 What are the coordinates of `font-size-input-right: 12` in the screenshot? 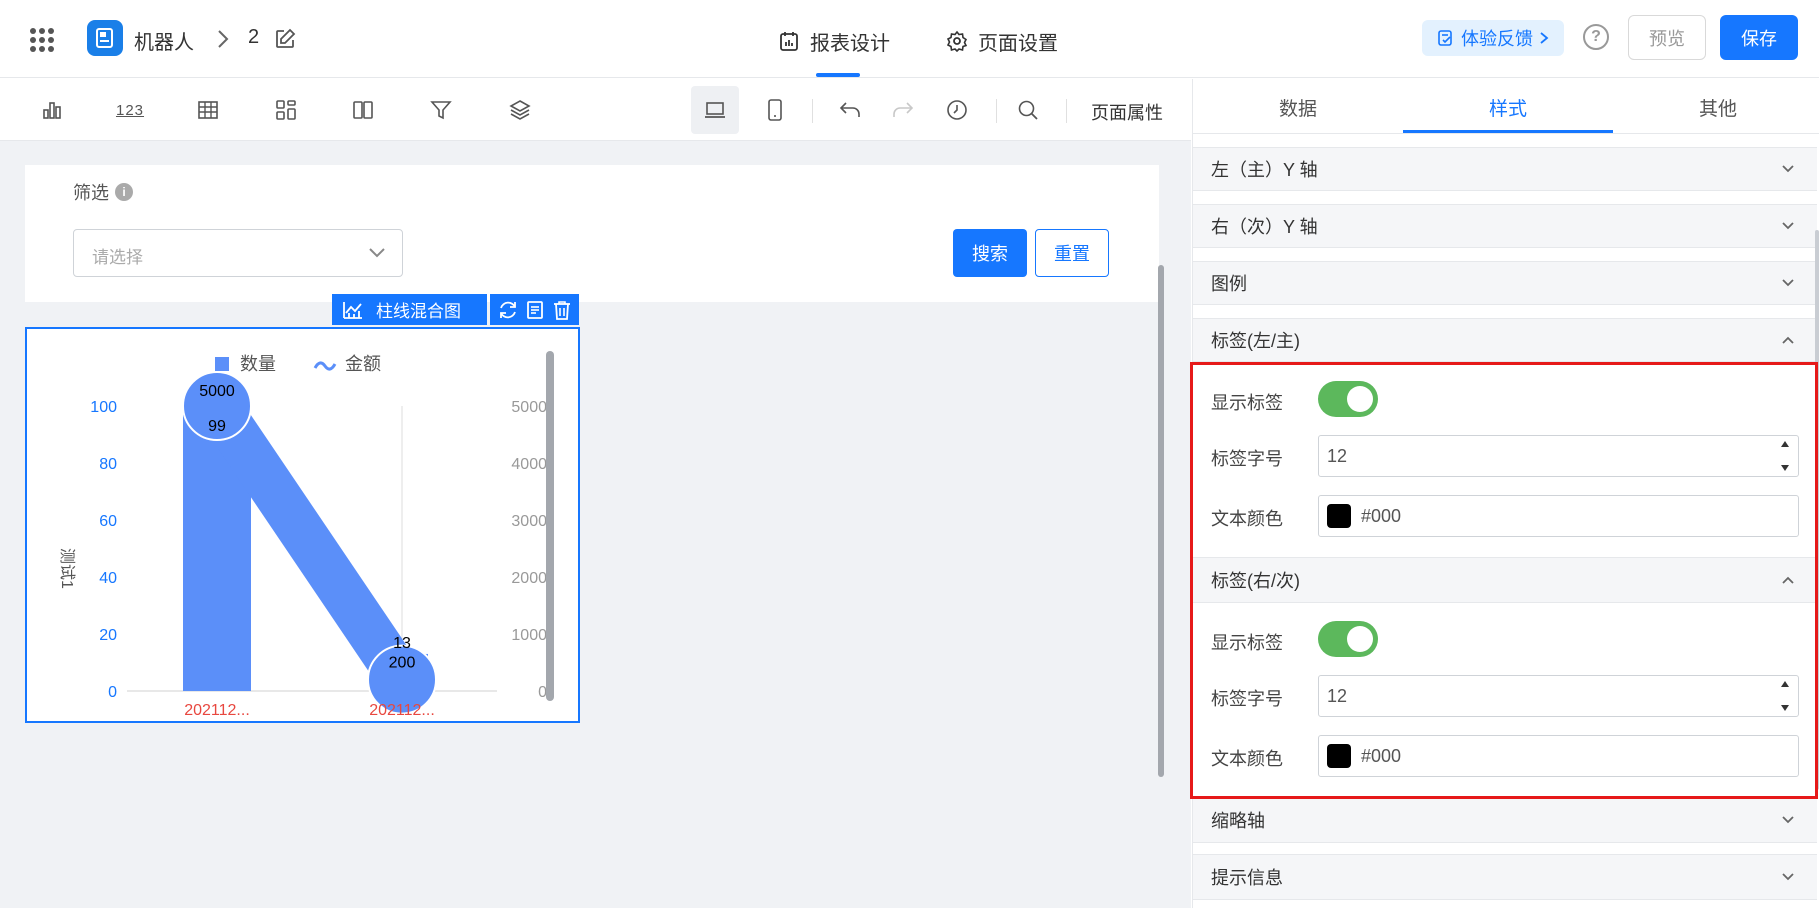 It's located at (1558, 696).